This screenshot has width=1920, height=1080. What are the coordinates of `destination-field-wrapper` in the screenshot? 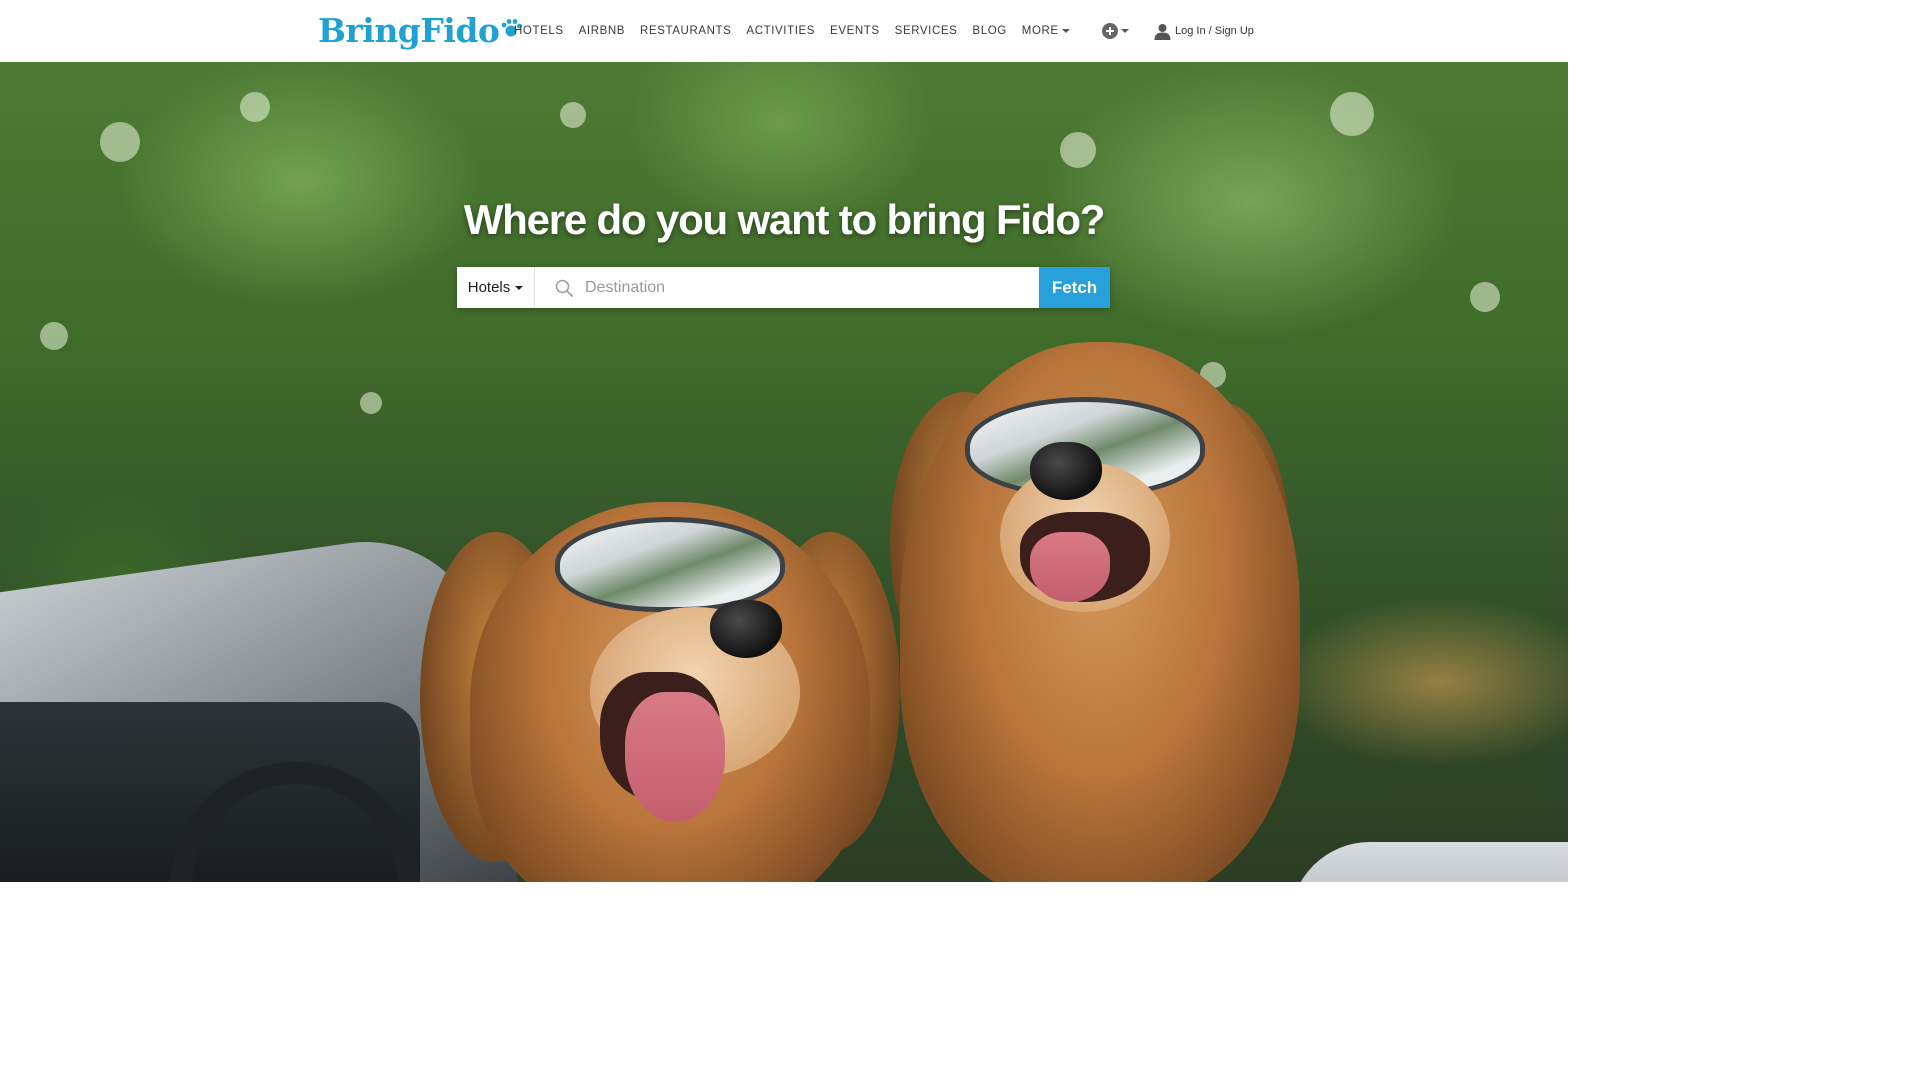 It's located at (787, 287).